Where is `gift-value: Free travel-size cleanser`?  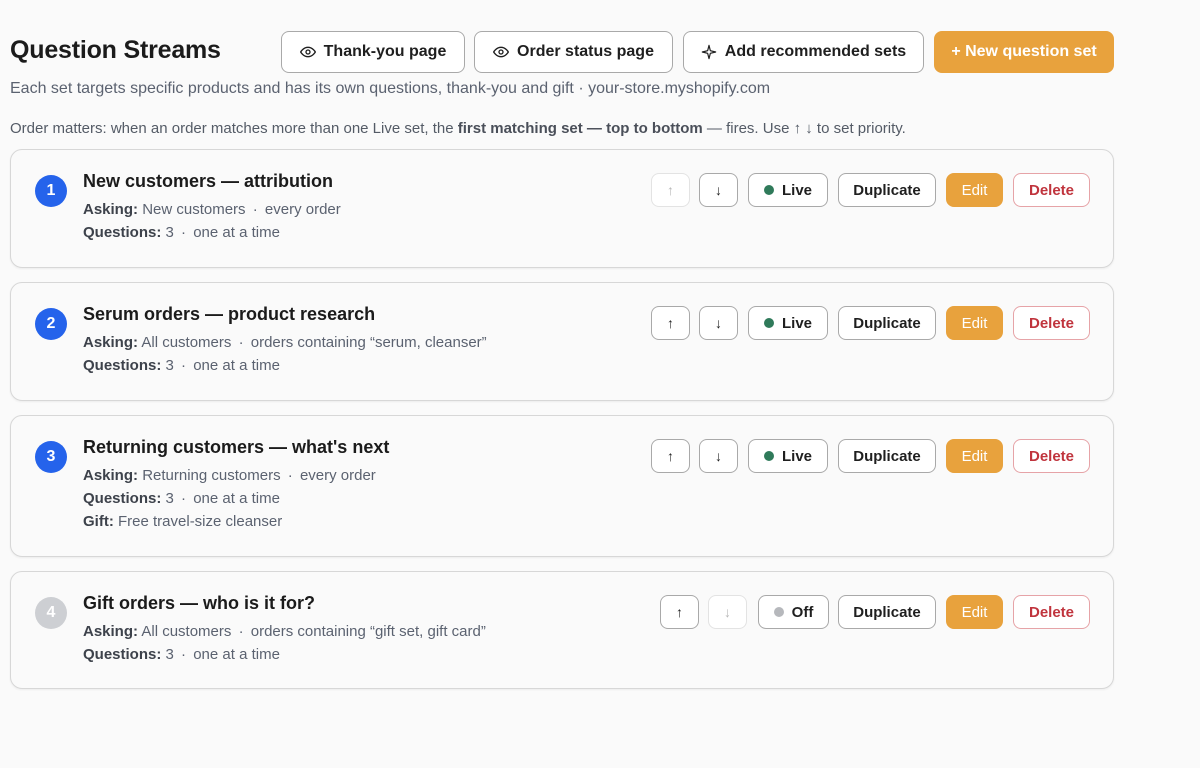 gift-value: Free travel-size cleanser is located at coordinates (200, 521).